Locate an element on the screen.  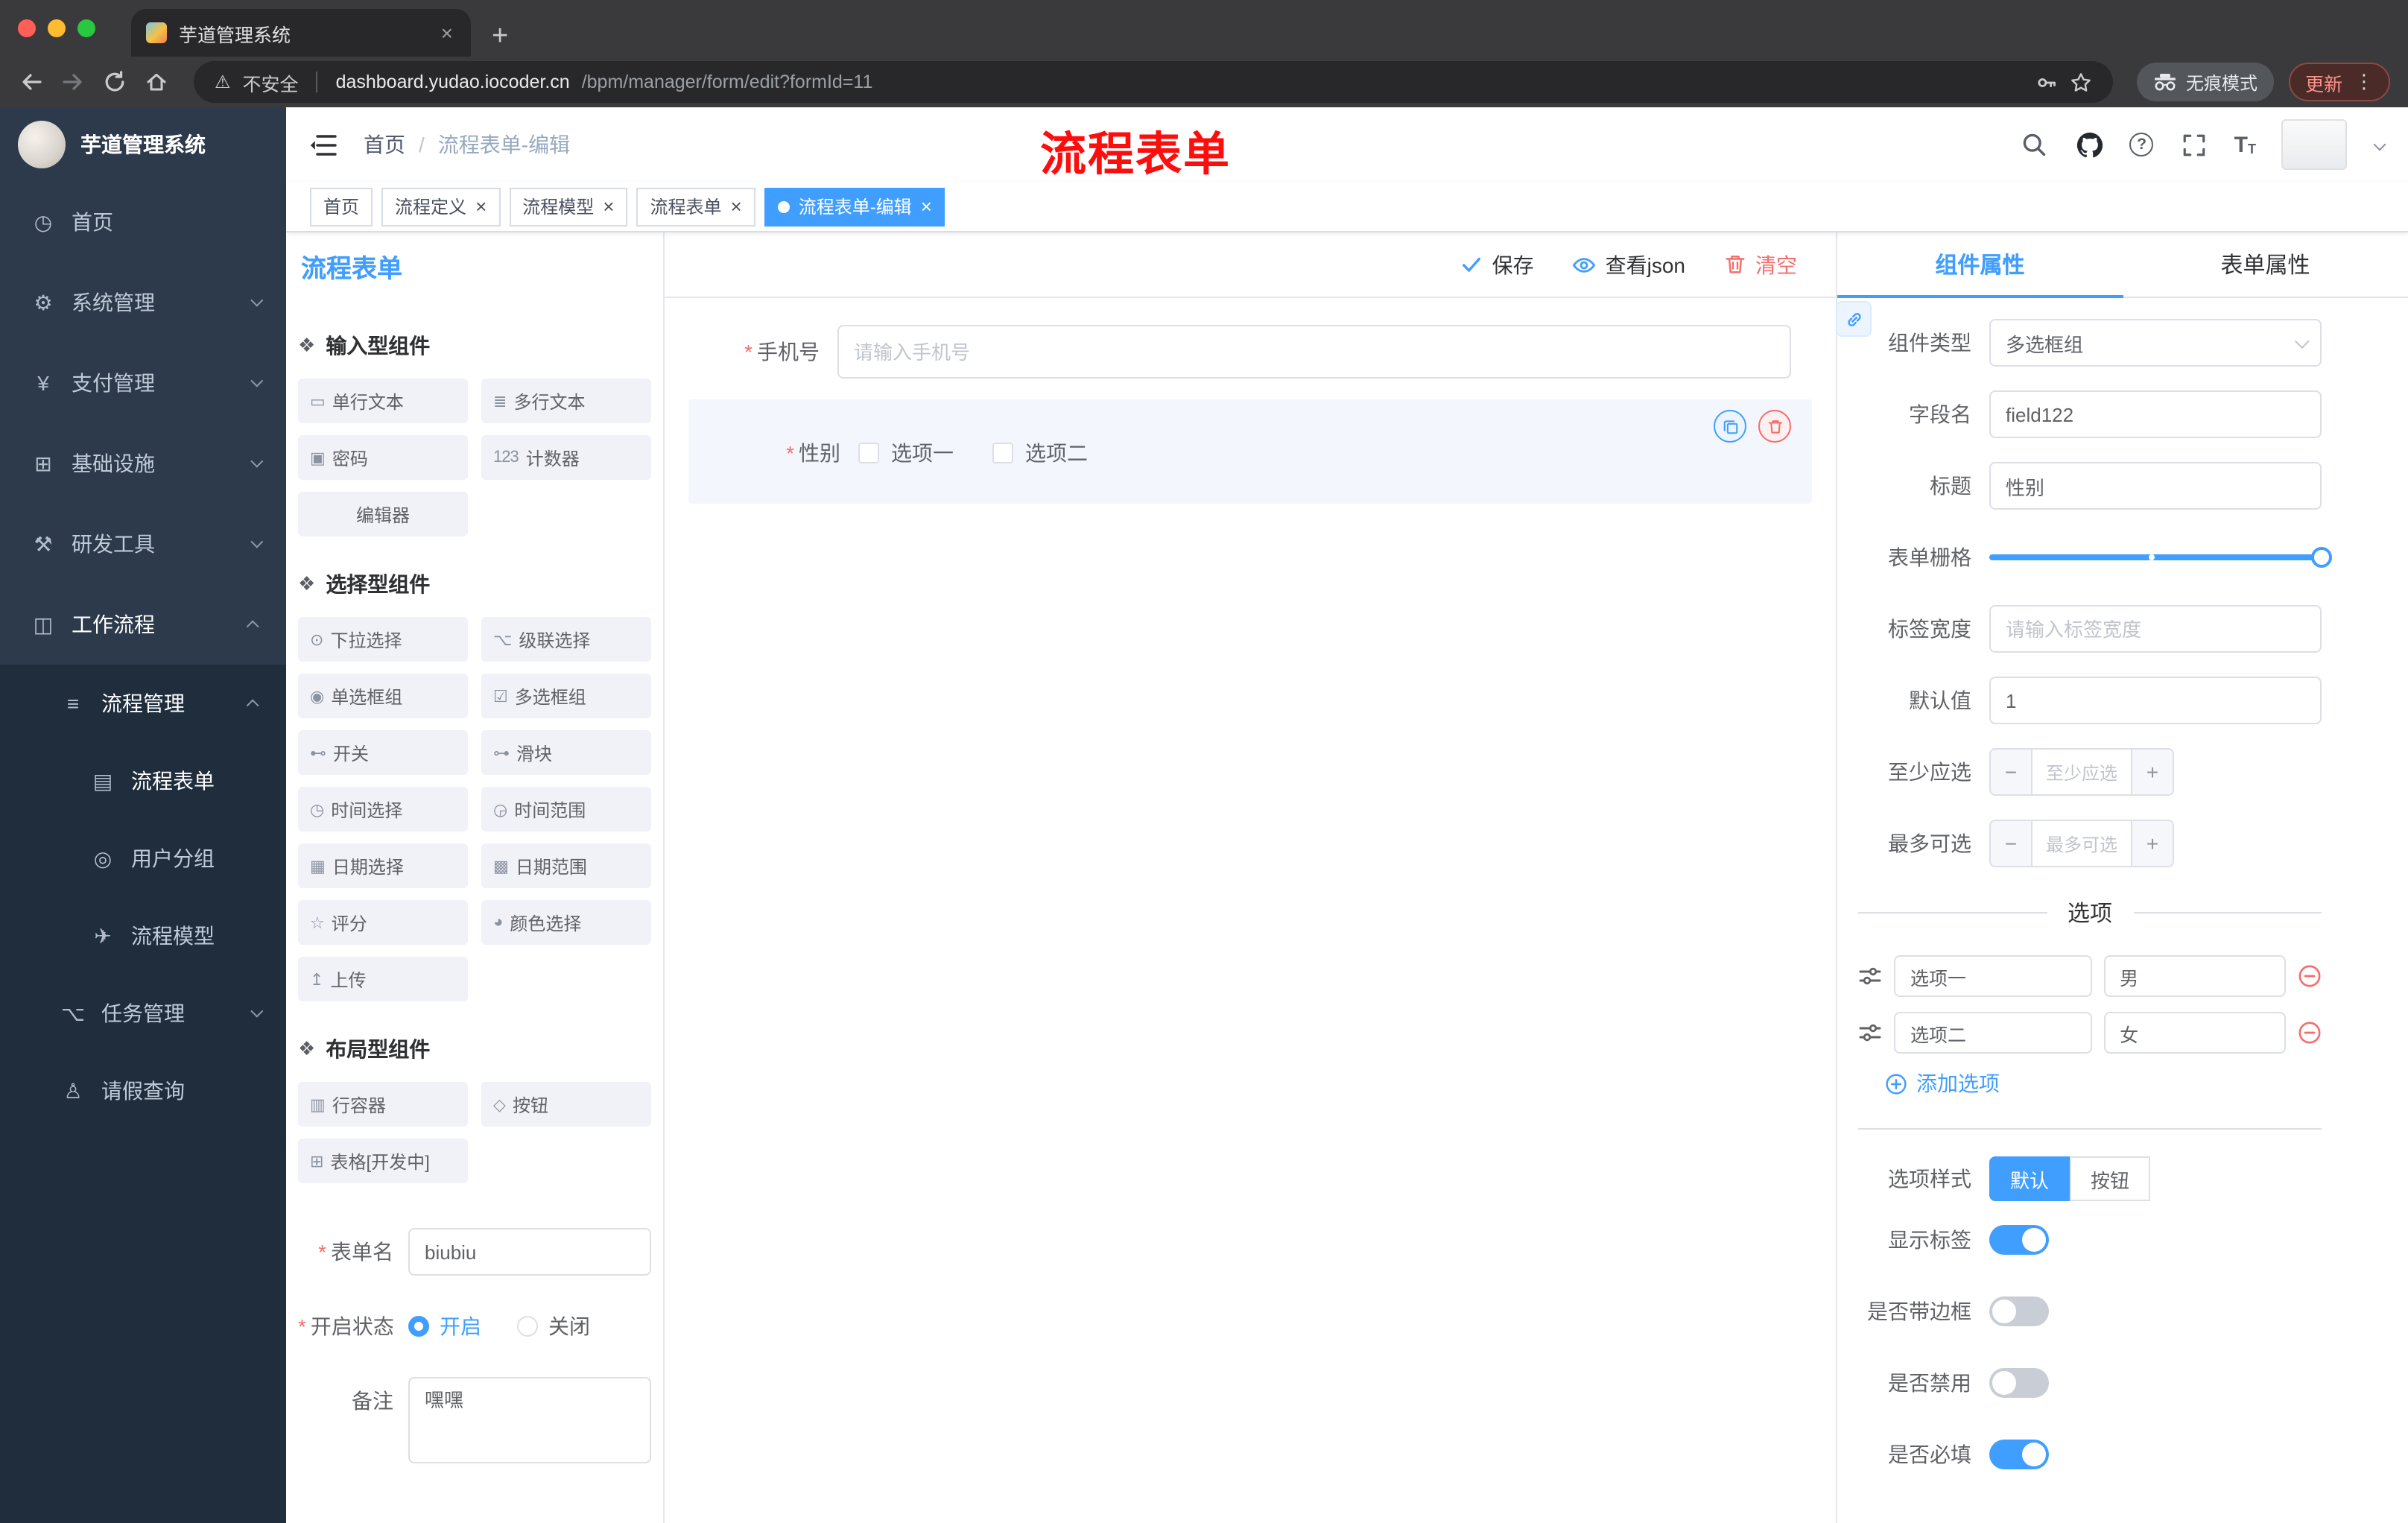
component-item: ⊷ 开关 is located at coordinates (383, 753).